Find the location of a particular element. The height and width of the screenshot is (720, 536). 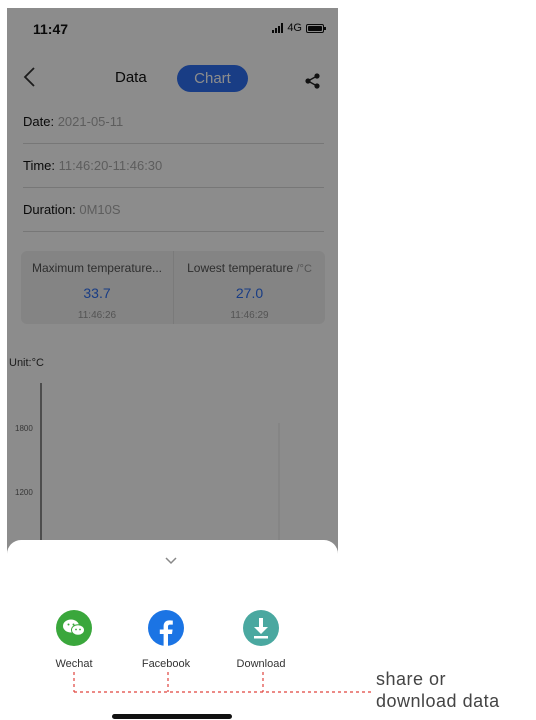

chevron-down-icon is located at coordinates (171, 561).